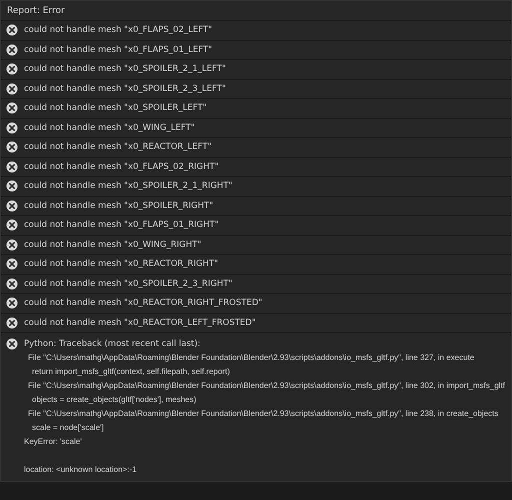 The width and height of the screenshot is (512, 500). What do you see at coordinates (121, 167) in the screenshot?
I see `error-message: could not handle mesh "x0_FLAPS_02_RIGHT"` at bounding box center [121, 167].